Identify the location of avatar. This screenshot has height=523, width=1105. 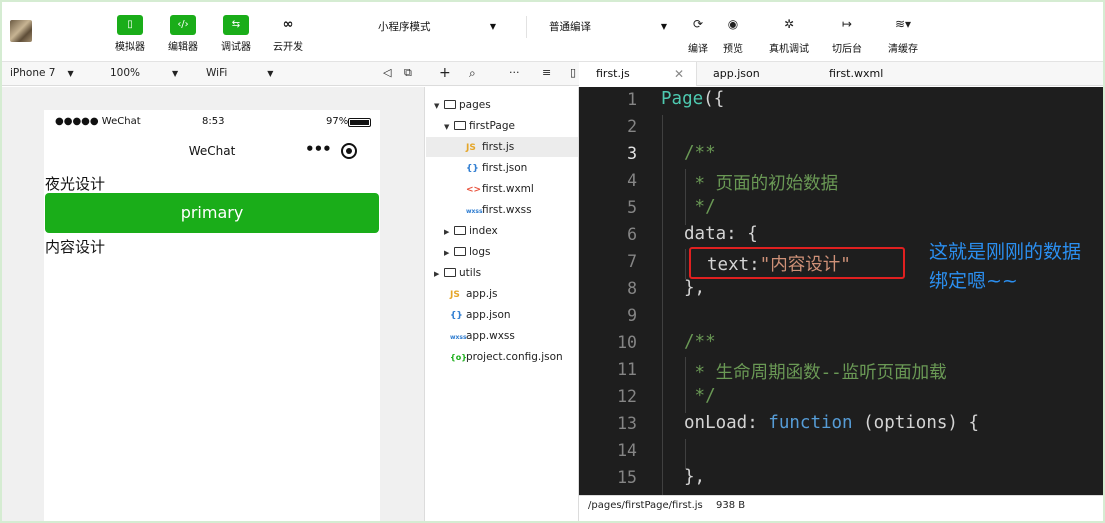
(21, 31).